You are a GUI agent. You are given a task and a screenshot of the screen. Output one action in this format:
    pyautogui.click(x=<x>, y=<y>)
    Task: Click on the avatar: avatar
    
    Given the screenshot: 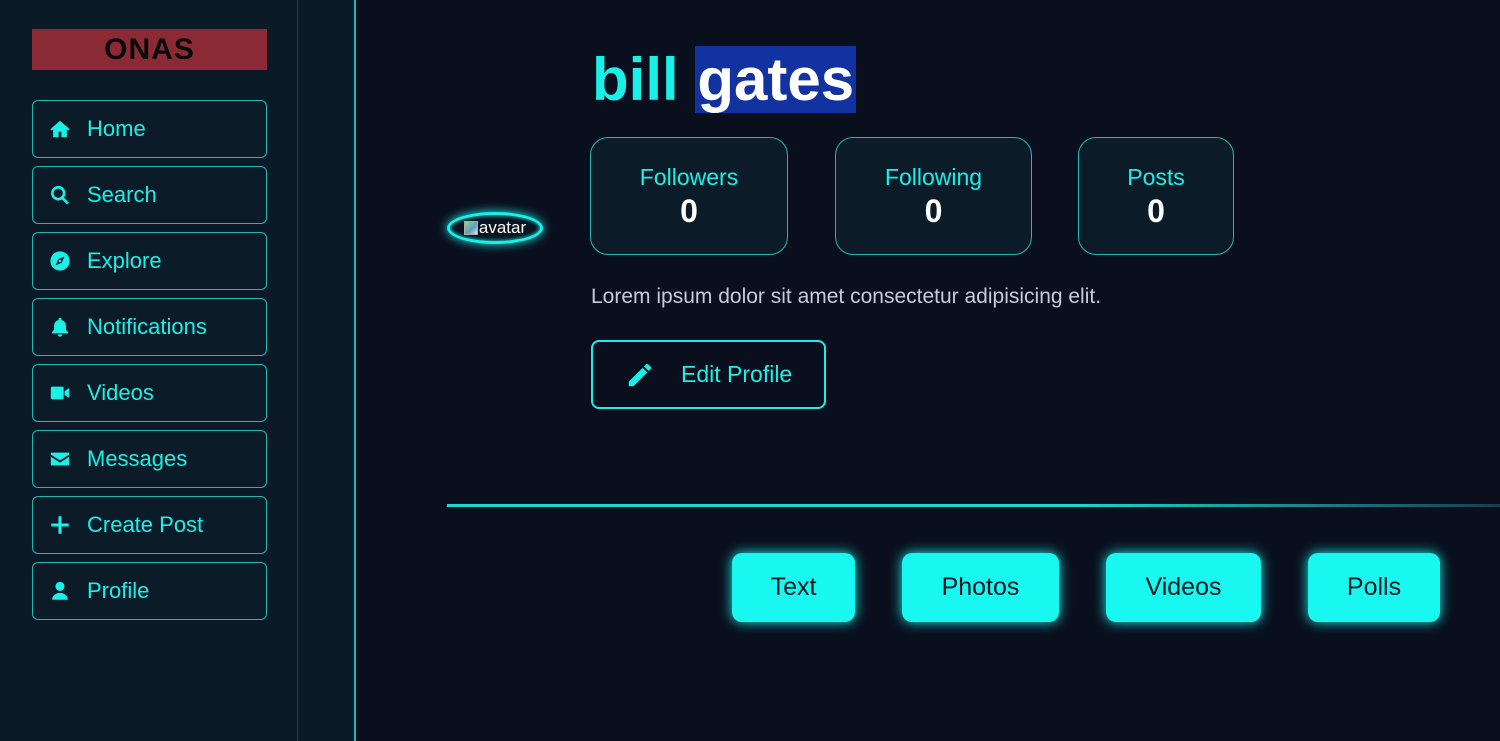 What is the action you would take?
    pyautogui.click(x=495, y=228)
    